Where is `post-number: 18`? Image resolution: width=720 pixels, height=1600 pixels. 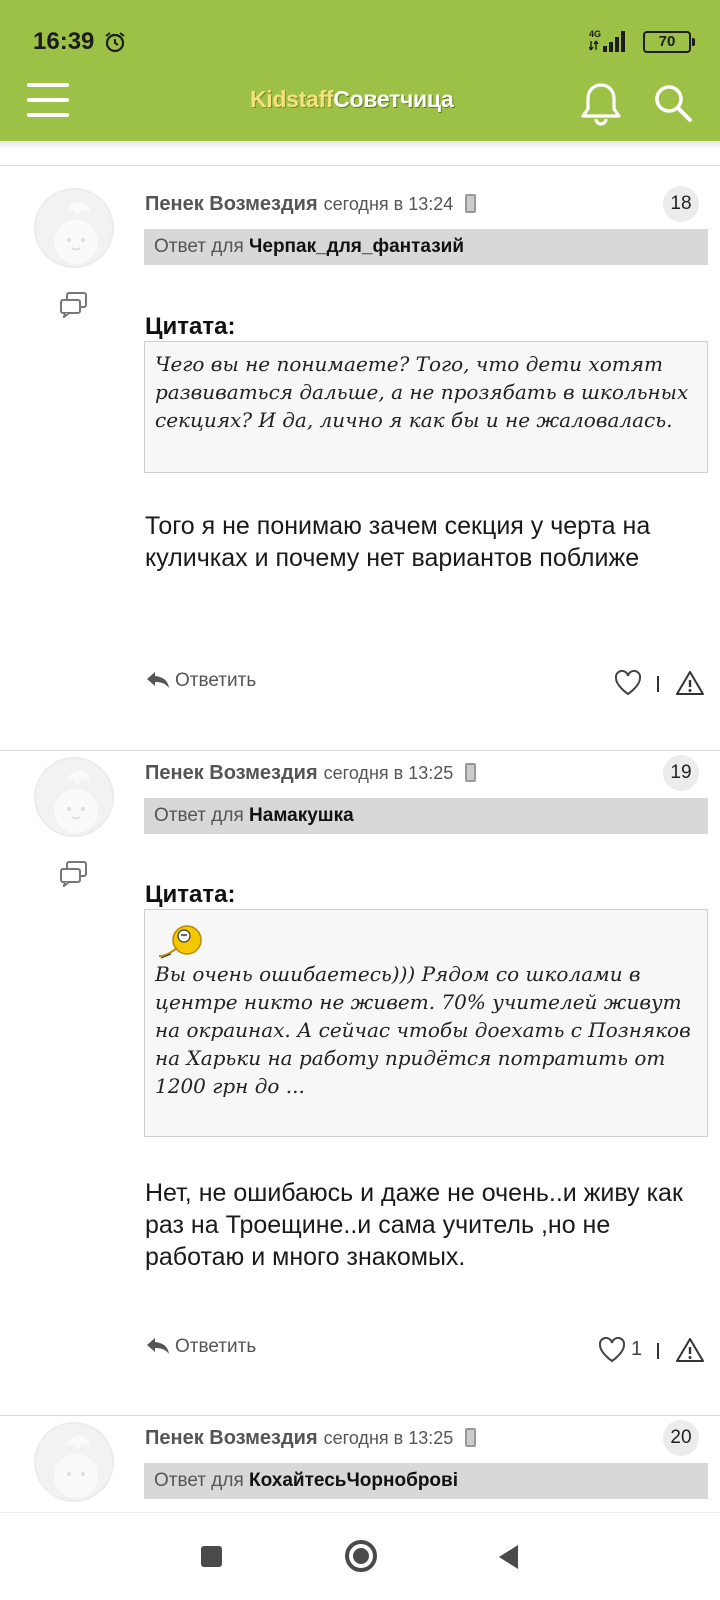 post-number: 18 is located at coordinates (681, 204).